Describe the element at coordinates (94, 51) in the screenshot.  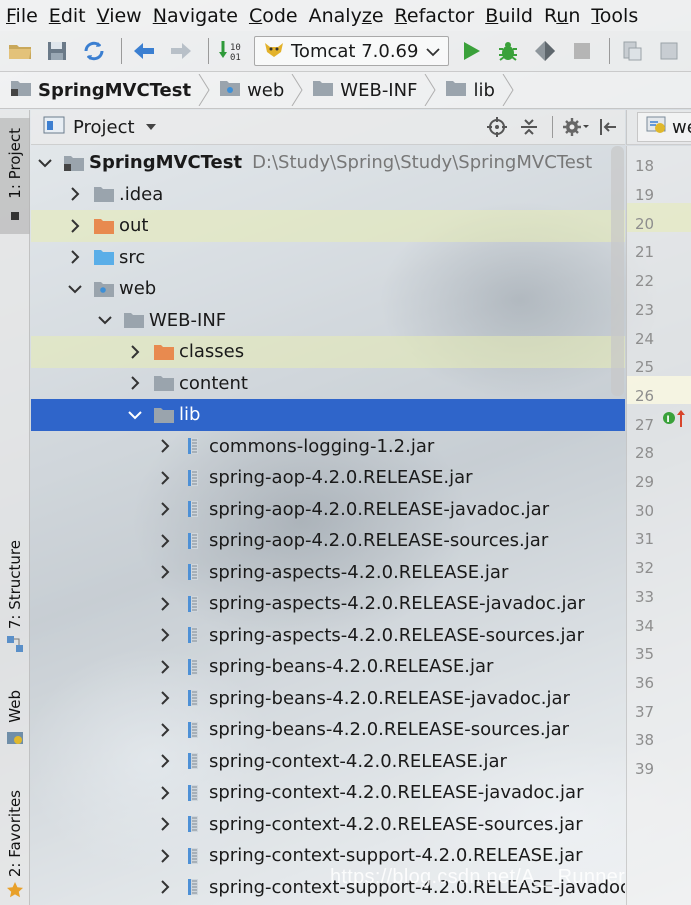
I see `sync-icon` at that location.